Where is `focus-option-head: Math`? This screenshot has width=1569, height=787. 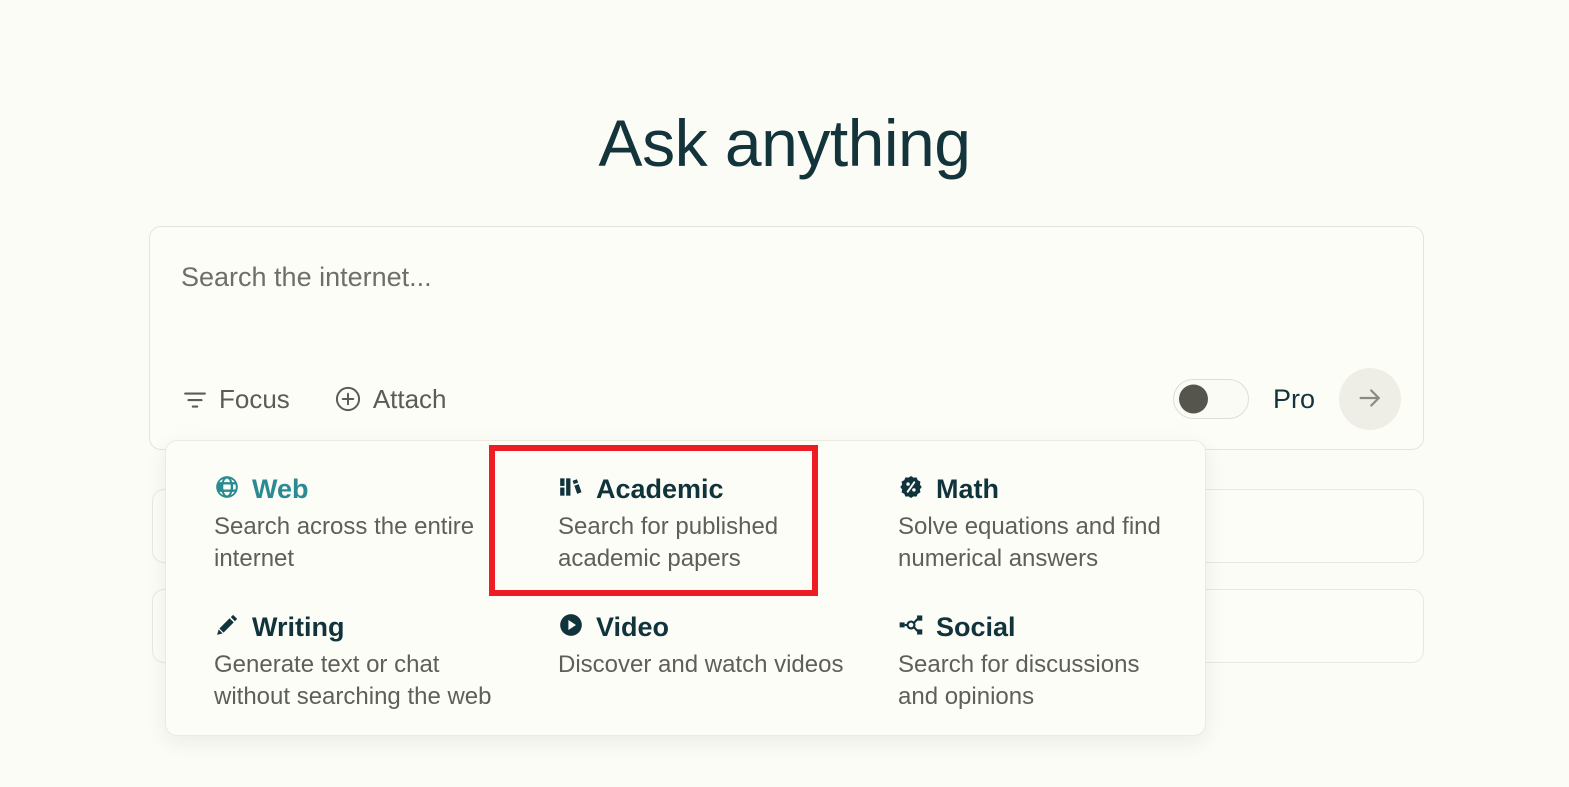 focus-option-head: Math is located at coordinates (1039, 489).